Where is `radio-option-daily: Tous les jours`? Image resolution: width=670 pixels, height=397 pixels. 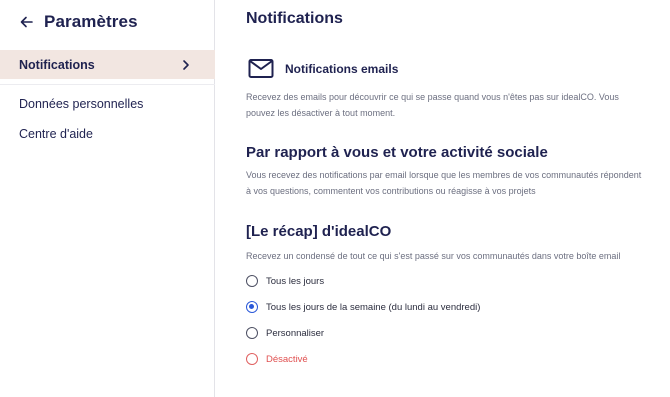
radio-option-daily: Tous les jours is located at coordinates (285, 281).